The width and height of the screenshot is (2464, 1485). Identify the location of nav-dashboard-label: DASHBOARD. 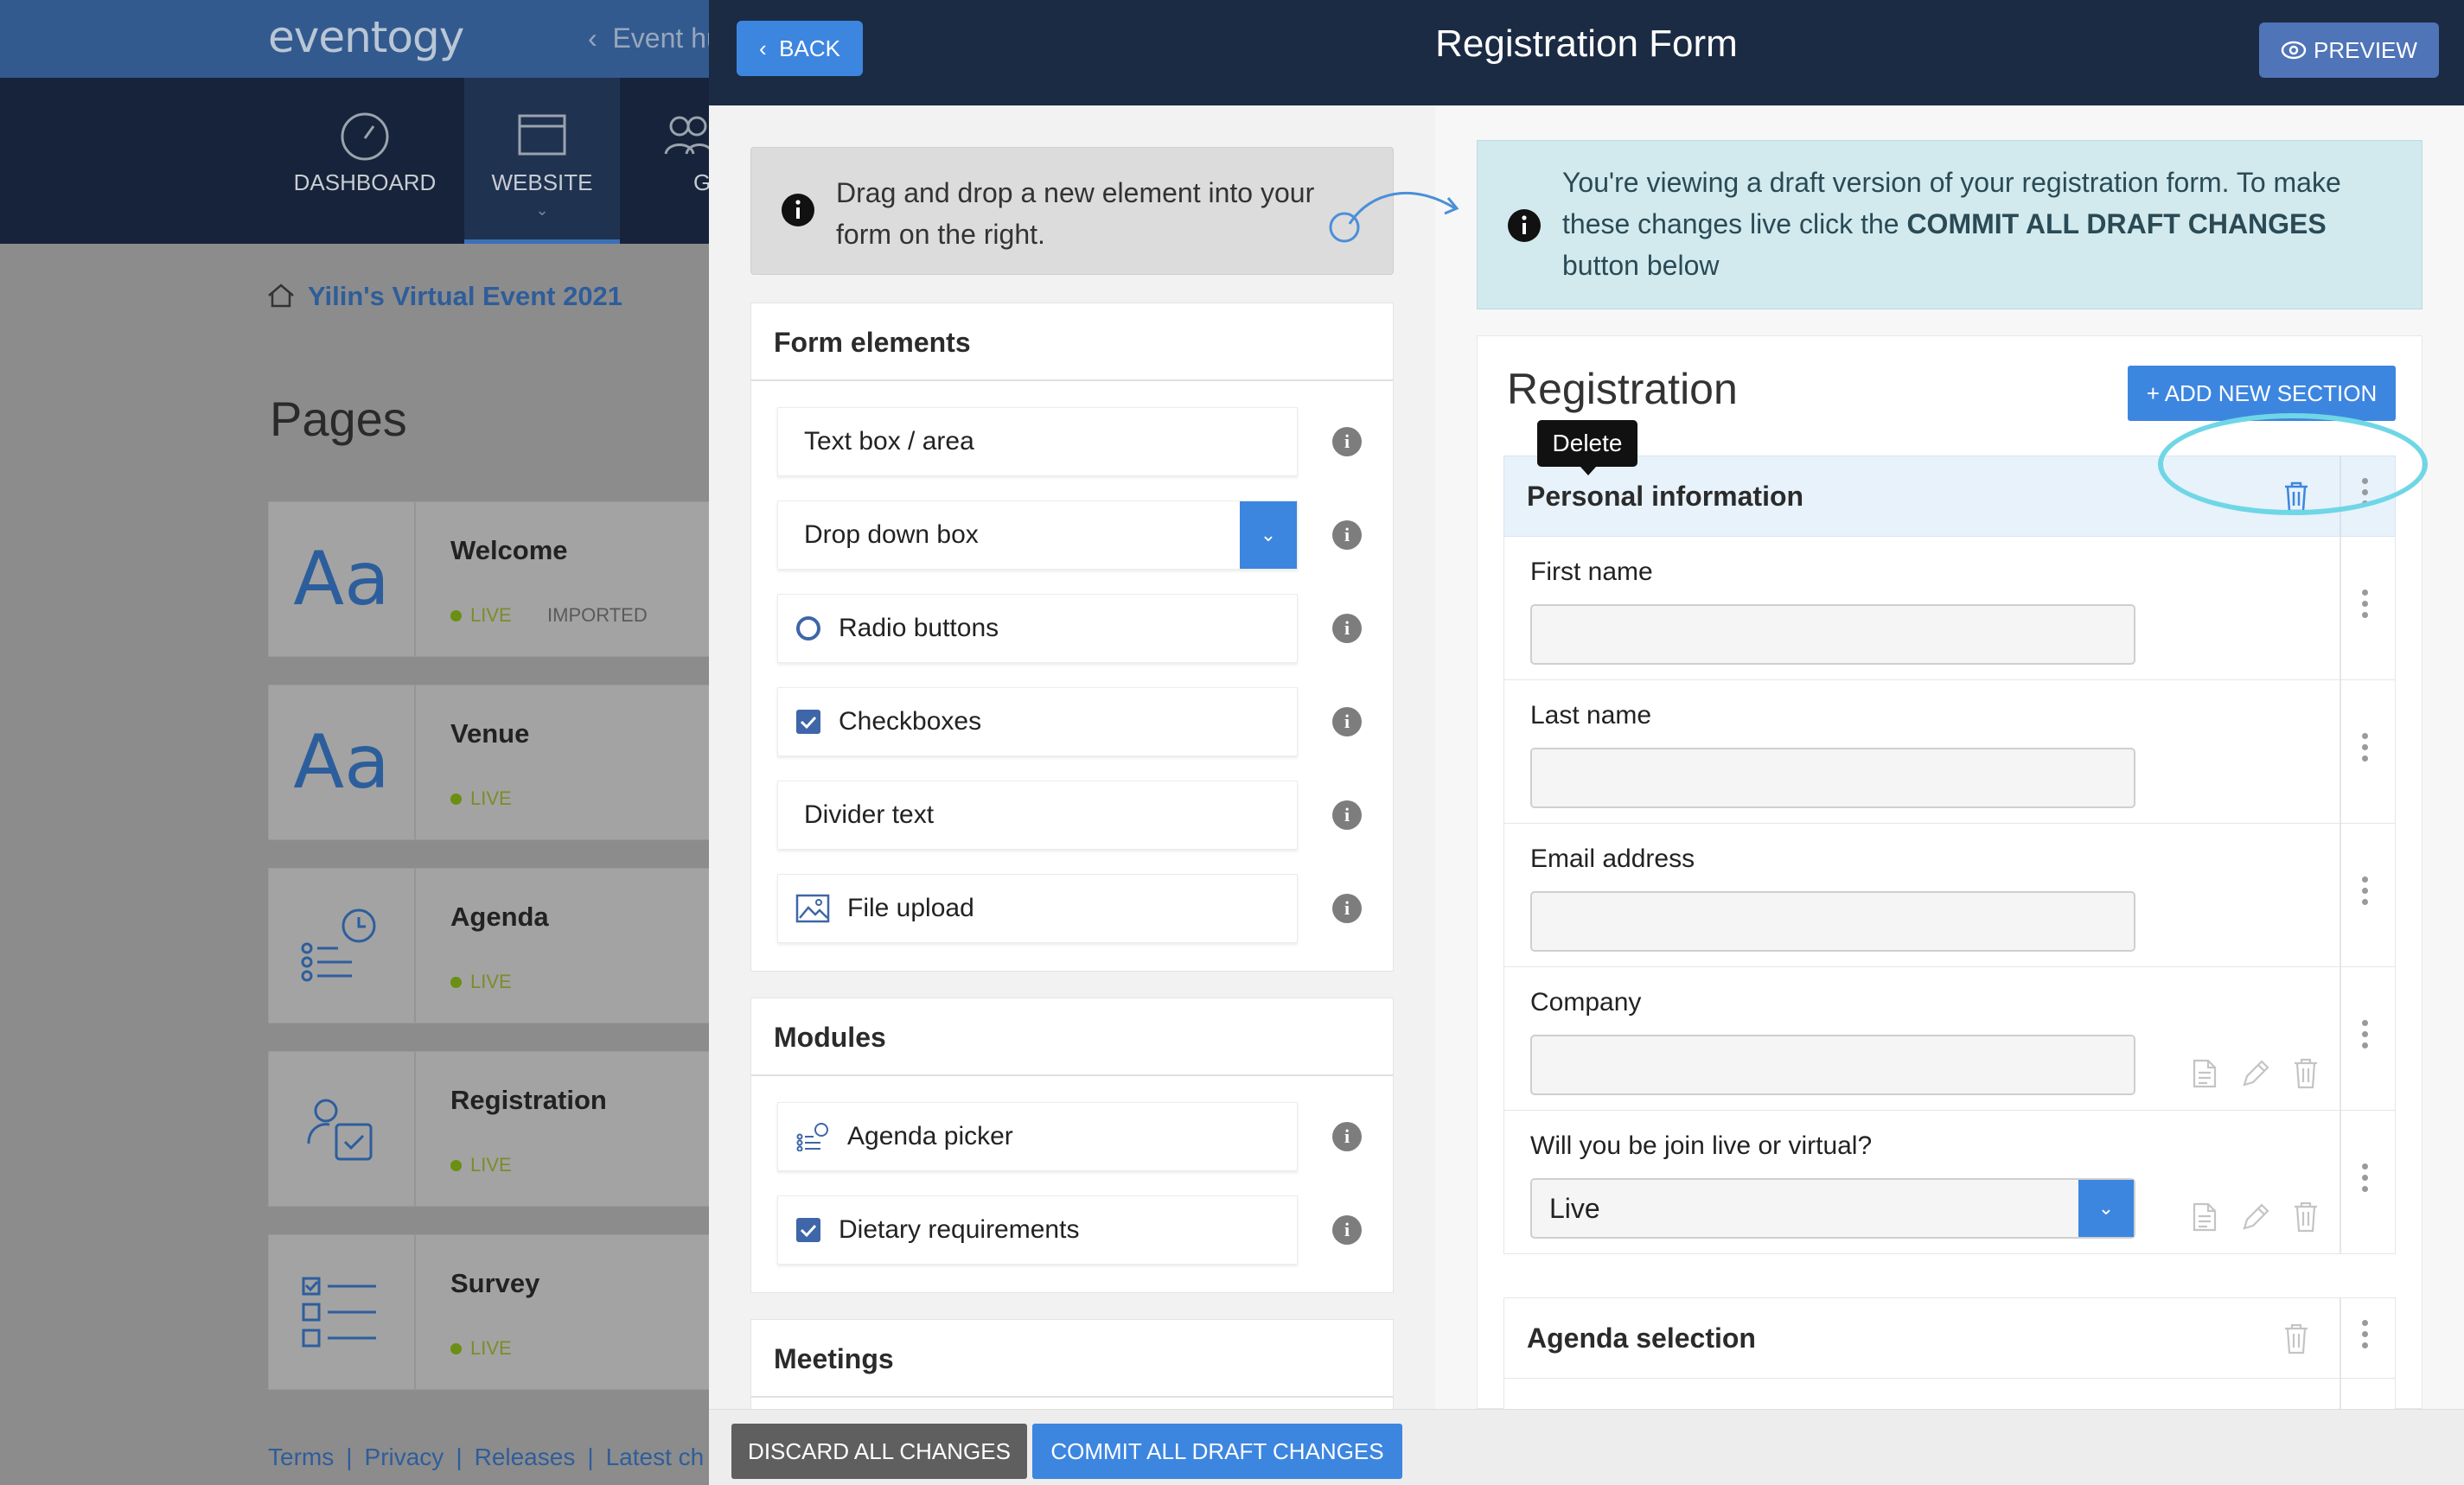
(365, 182).